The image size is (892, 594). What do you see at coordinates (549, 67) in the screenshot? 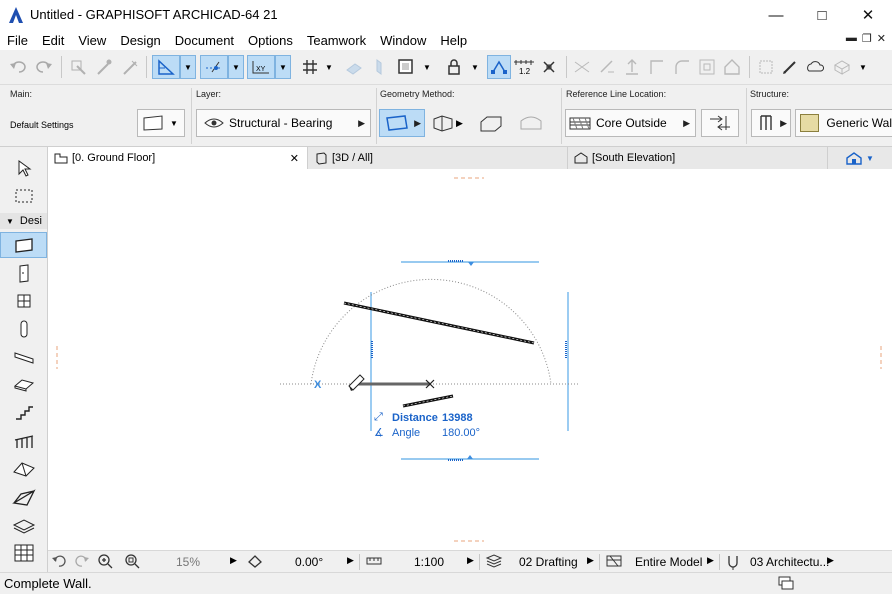
I see `trim-cross-icon` at bounding box center [549, 67].